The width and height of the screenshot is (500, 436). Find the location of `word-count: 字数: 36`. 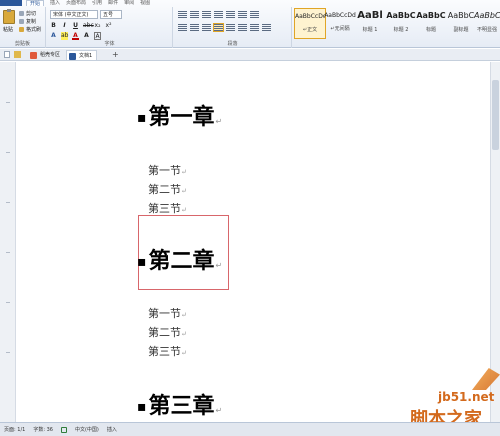

word-count: 字数: 36 is located at coordinates (43, 429).